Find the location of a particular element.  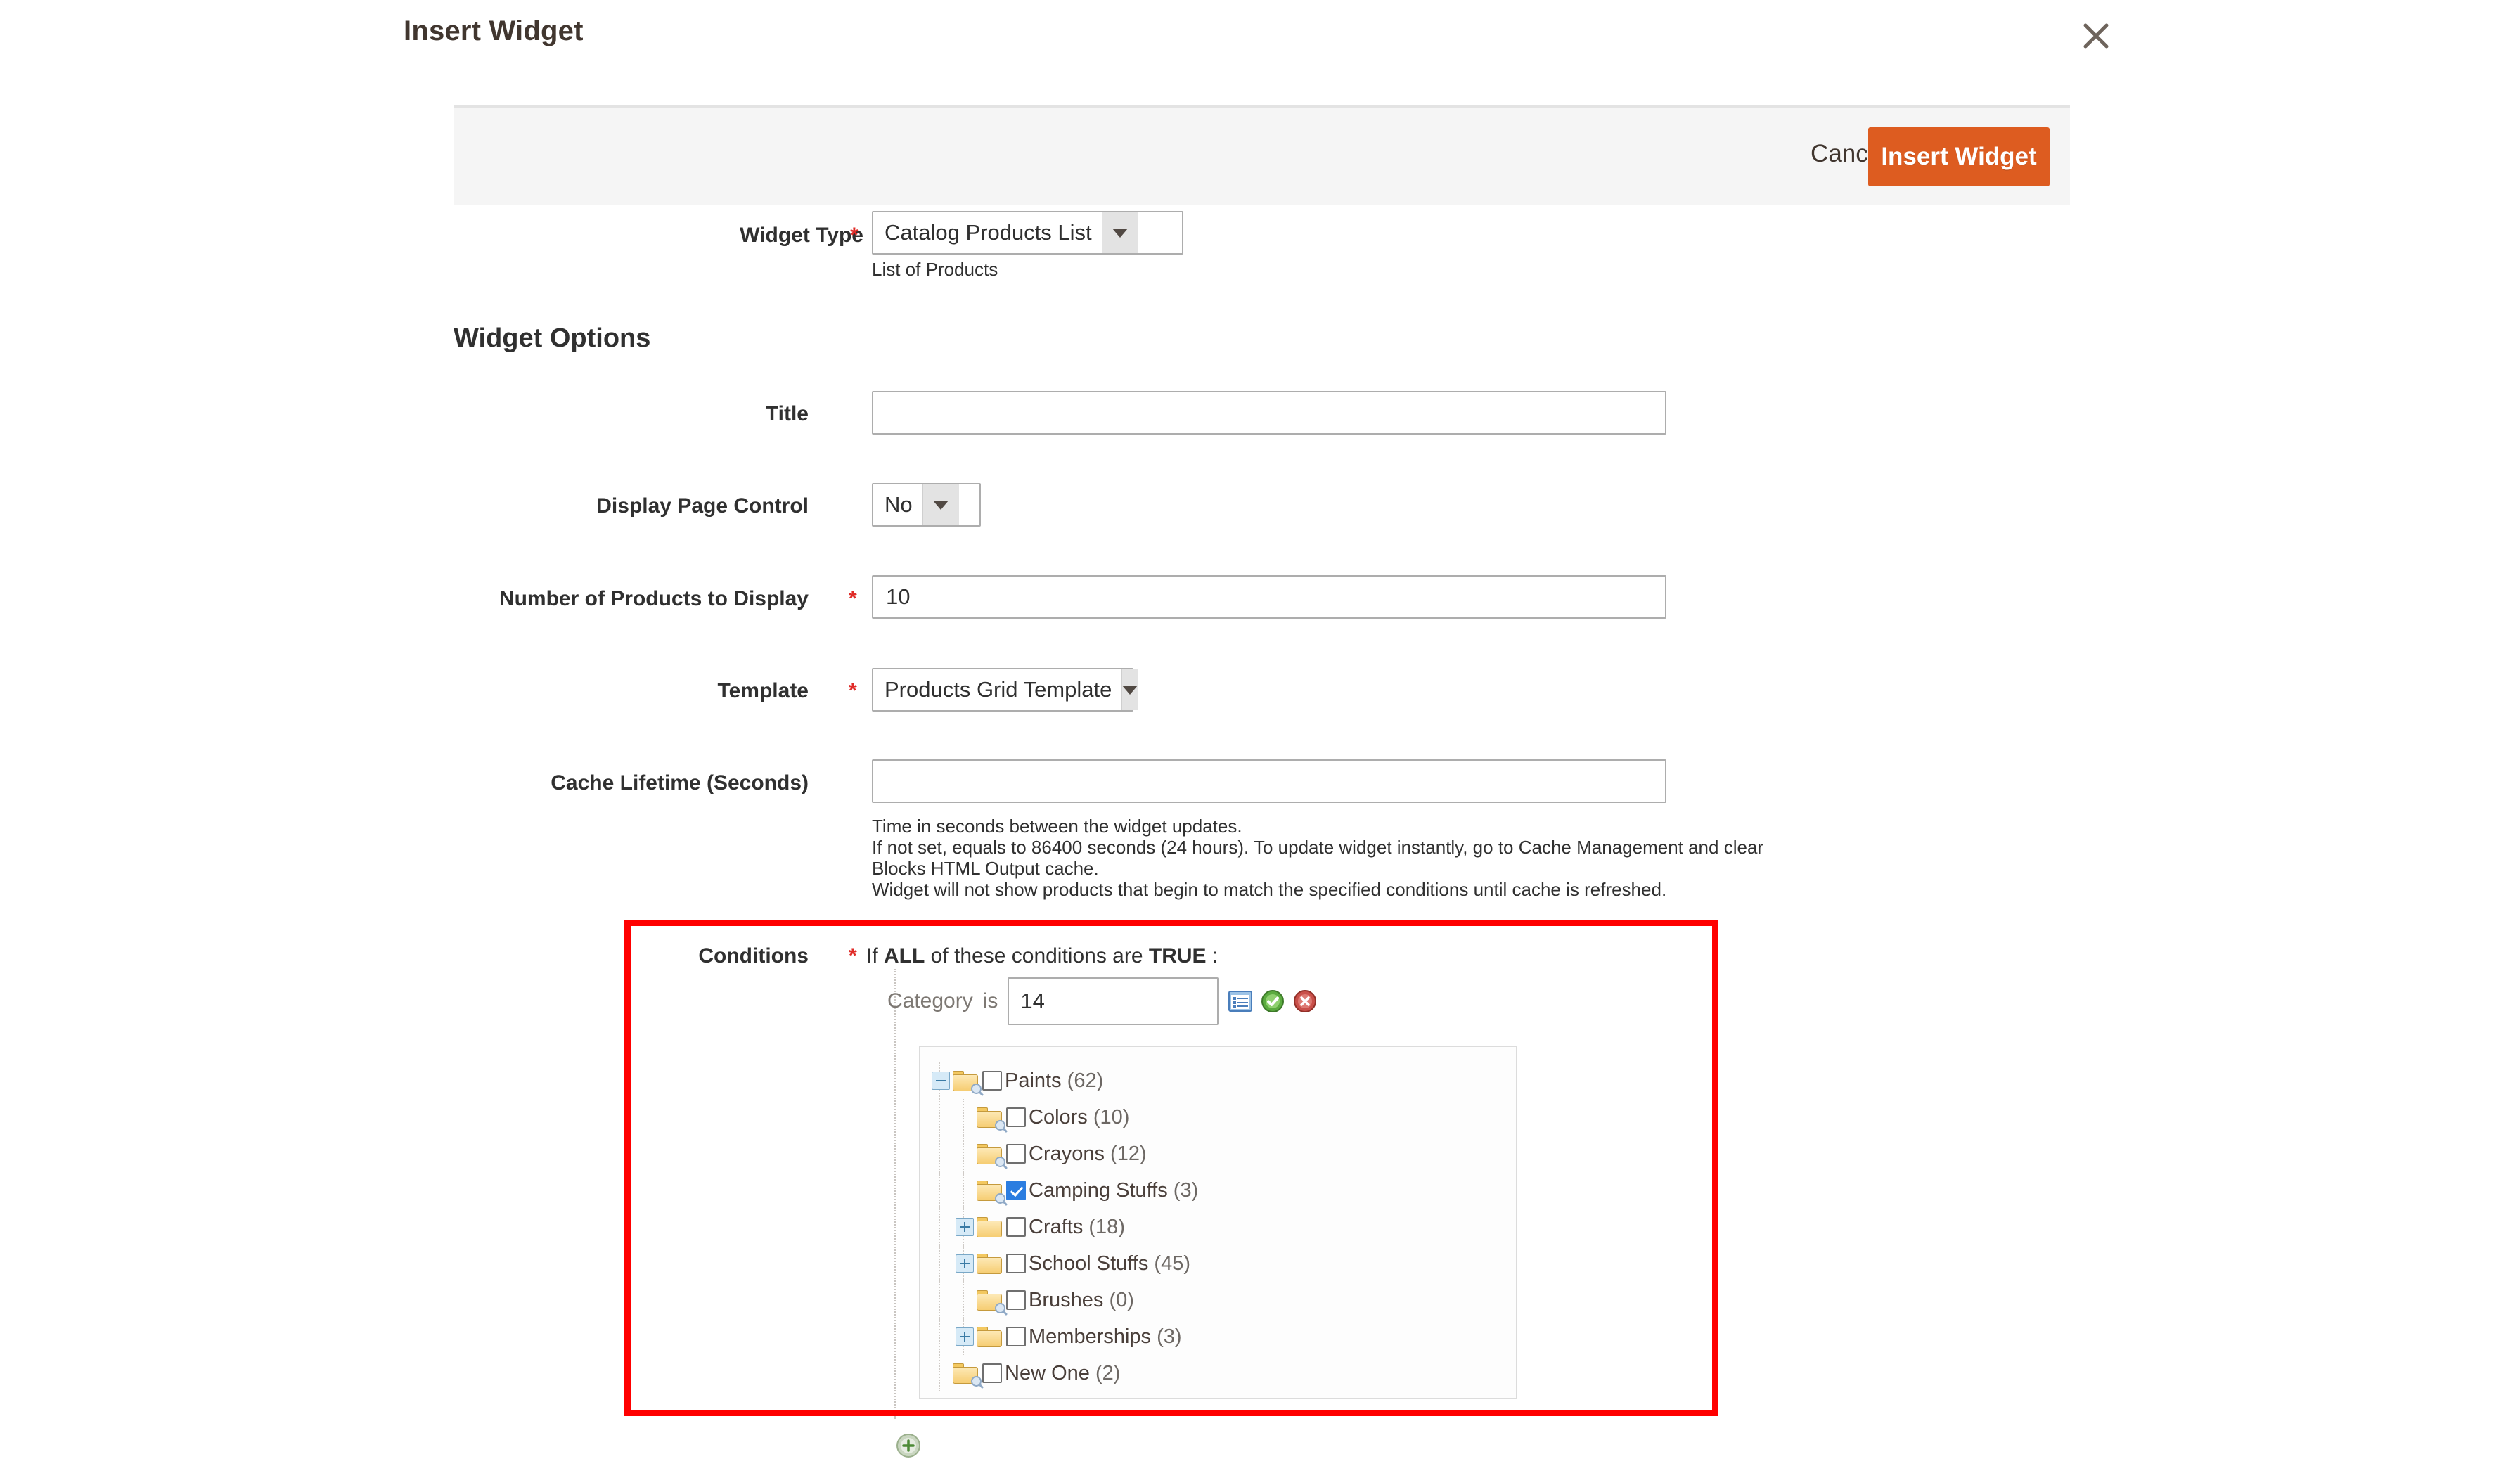

conditions-intro-suffix: : is located at coordinates (1212, 955).